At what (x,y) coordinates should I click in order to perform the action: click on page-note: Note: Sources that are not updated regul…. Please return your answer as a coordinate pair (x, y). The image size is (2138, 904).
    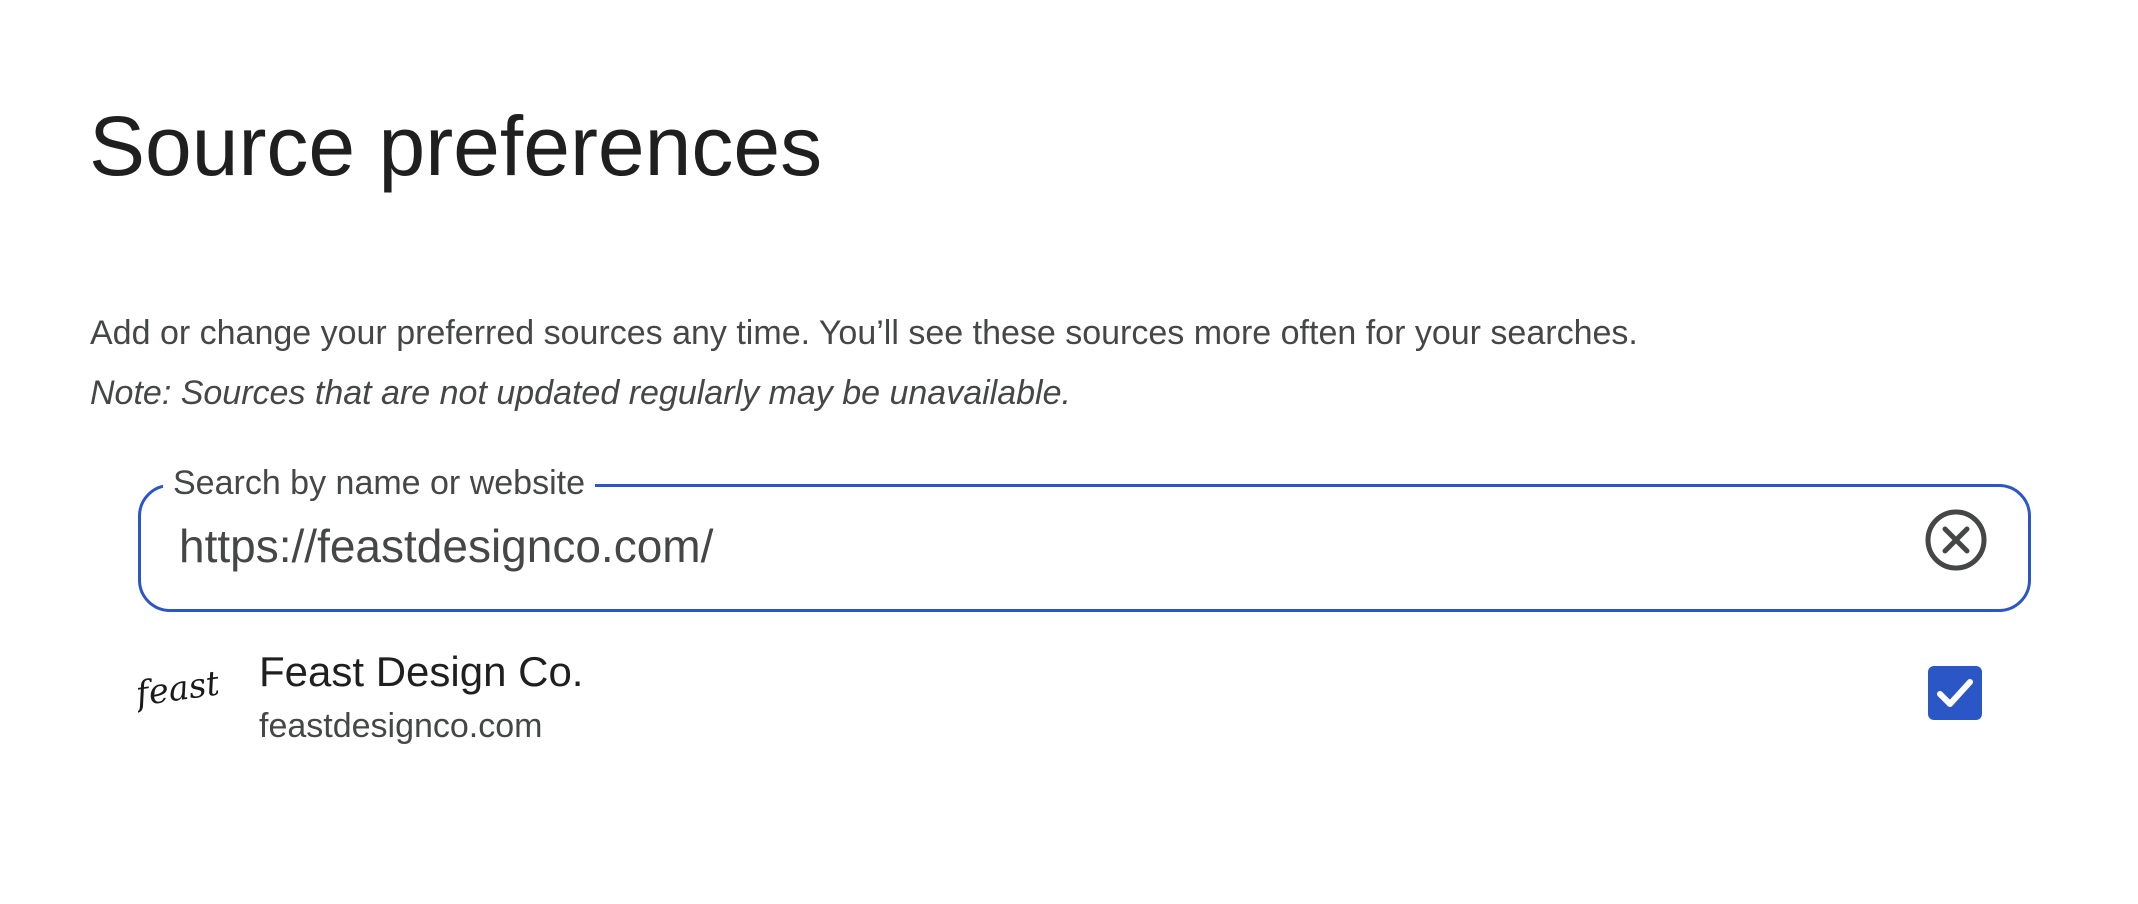
    Looking at the image, I should click on (580, 393).